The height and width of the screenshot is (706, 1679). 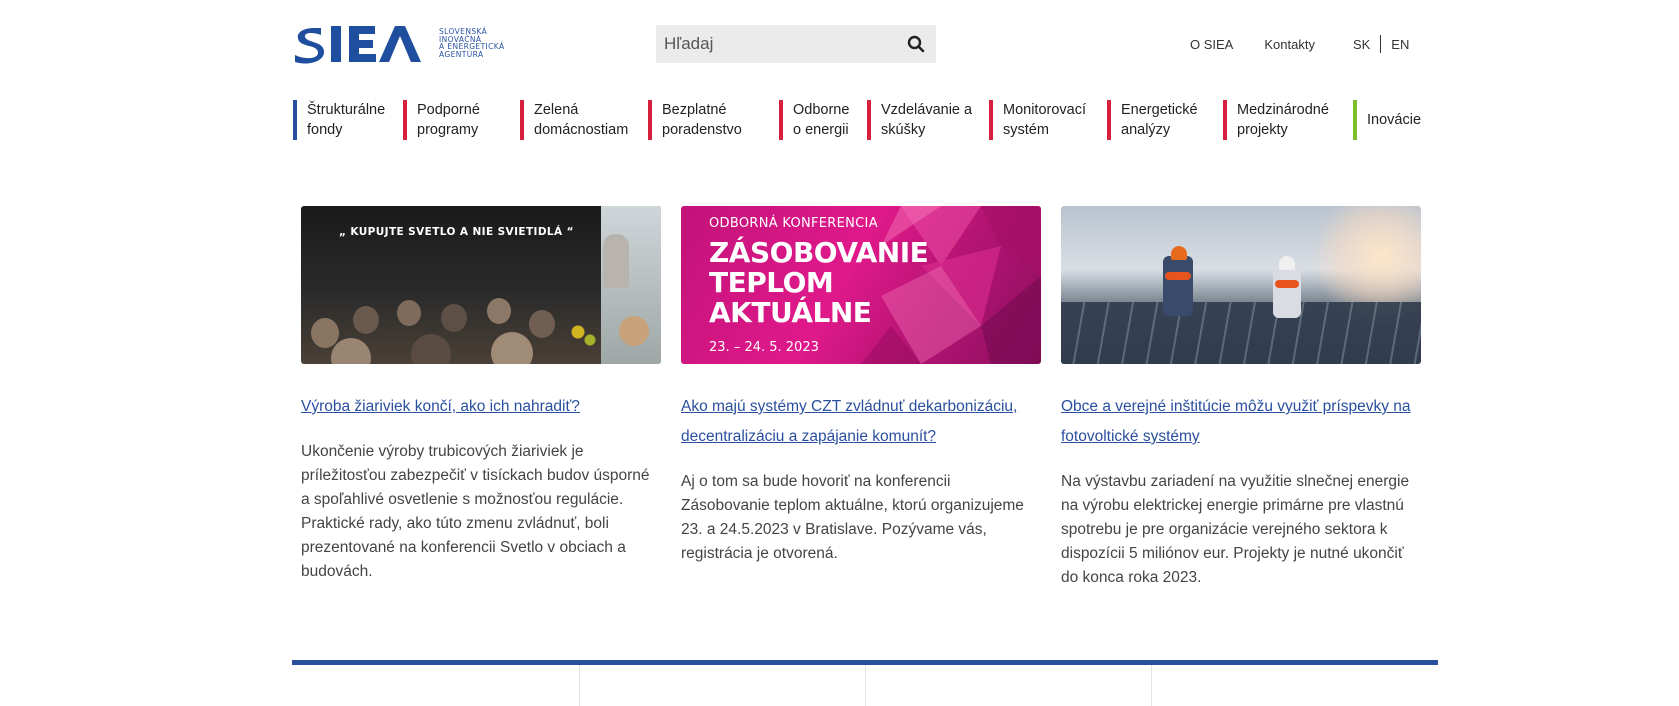 What do you see at coordinates (1289, 44) in the screenshot?
I see `contacts-link: Kontakty` at bounding box center [1289, 44].